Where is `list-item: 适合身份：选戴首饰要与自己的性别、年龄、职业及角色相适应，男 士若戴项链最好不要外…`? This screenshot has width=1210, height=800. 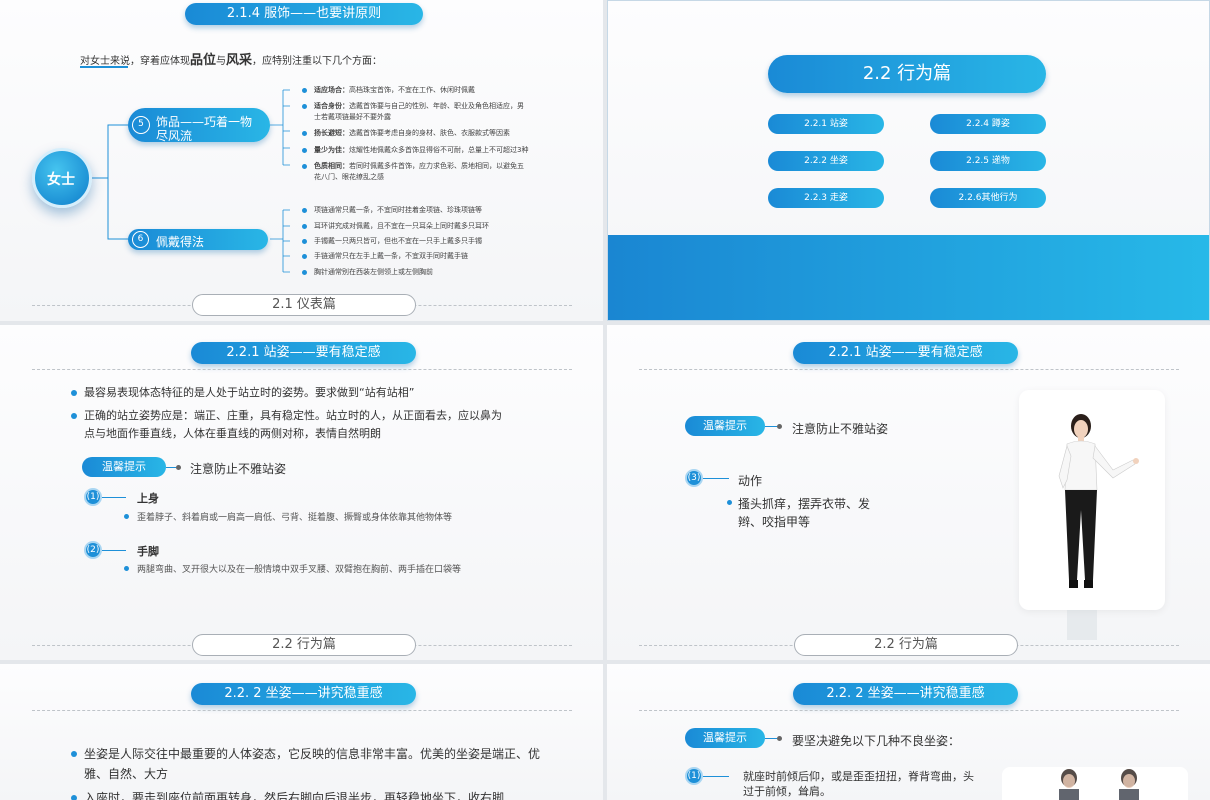
list-item: 适合身份：选戴首饰要与自己的性别、年龄、职业及角色相适应，男 士若戴项链最好不要外… is located at coordinates (419, 111).